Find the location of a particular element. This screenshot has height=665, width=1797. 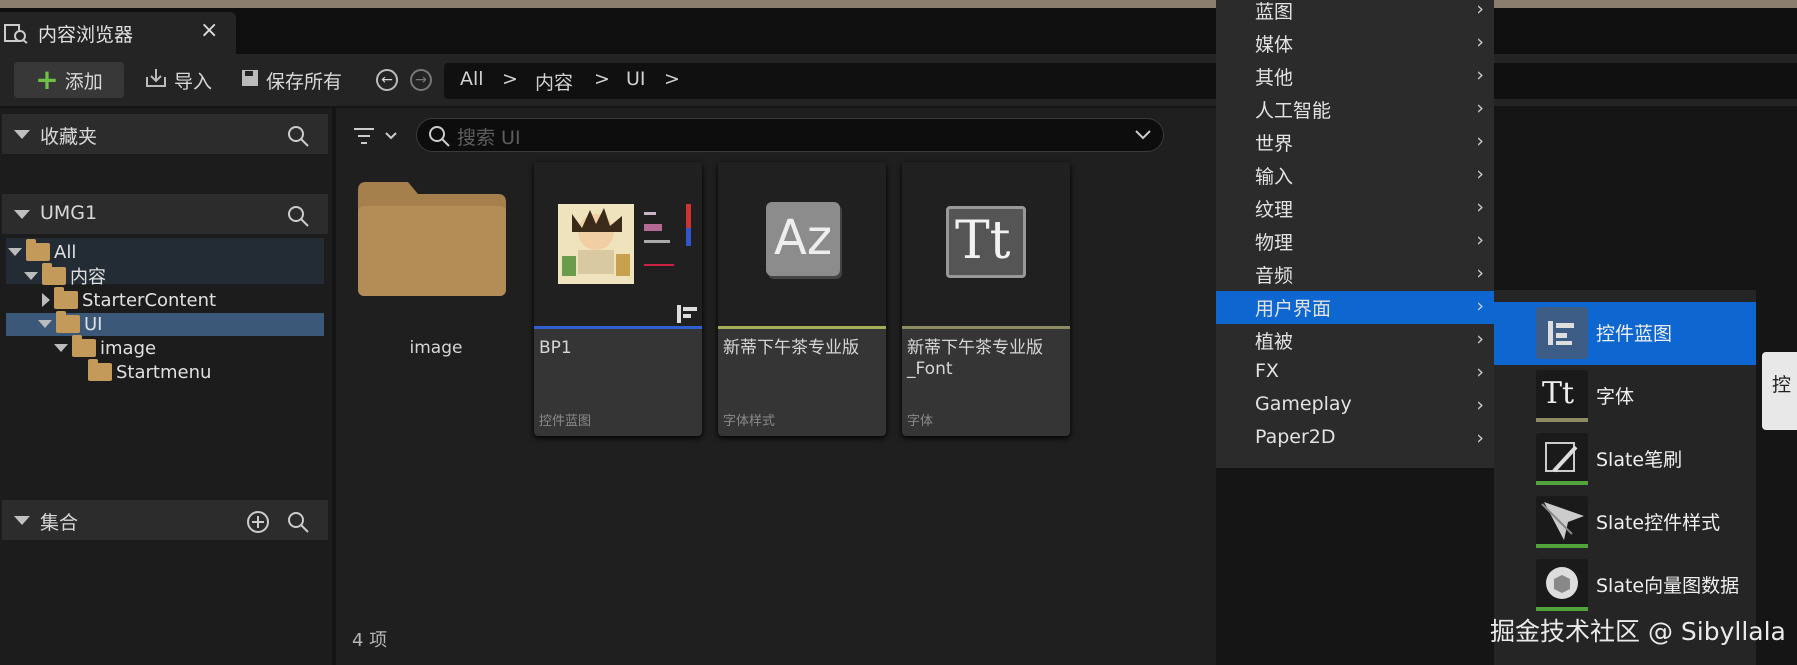

add-label: 添加 is located at coordinates (83, 81).